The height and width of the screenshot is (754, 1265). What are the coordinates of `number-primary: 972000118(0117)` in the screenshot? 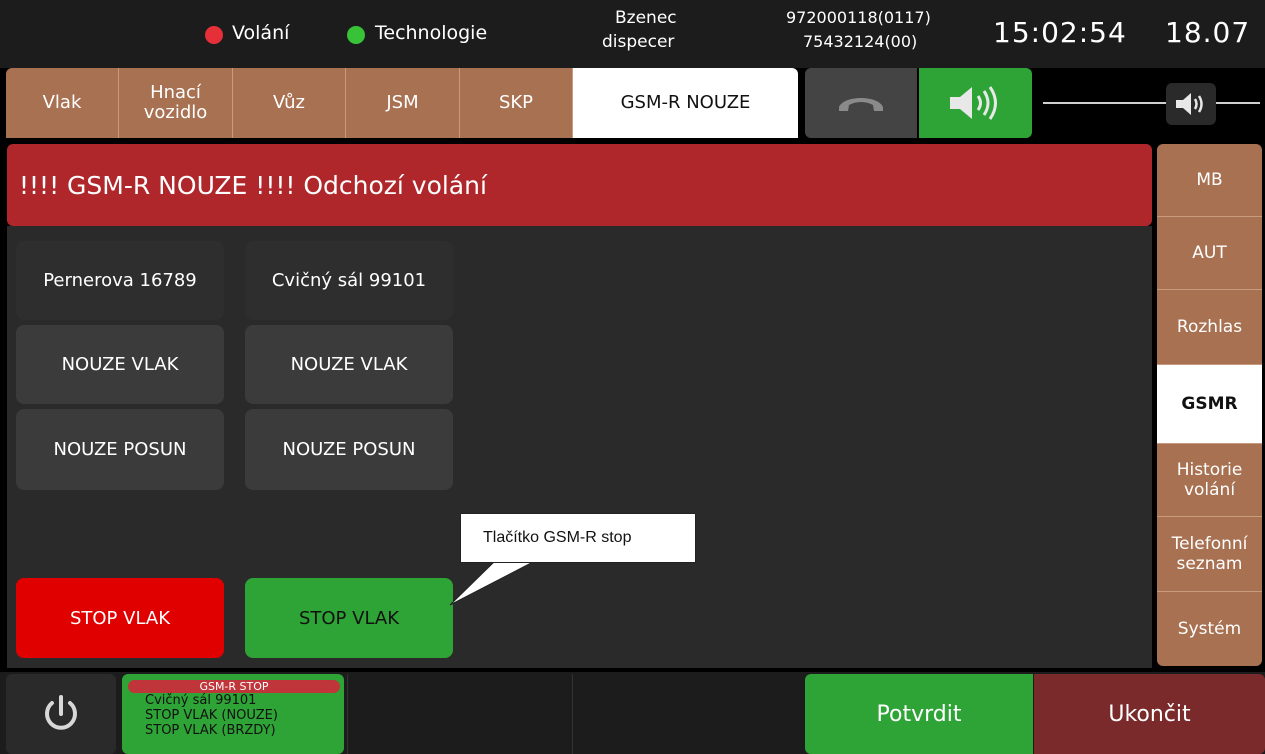 It's located at (858, 17).